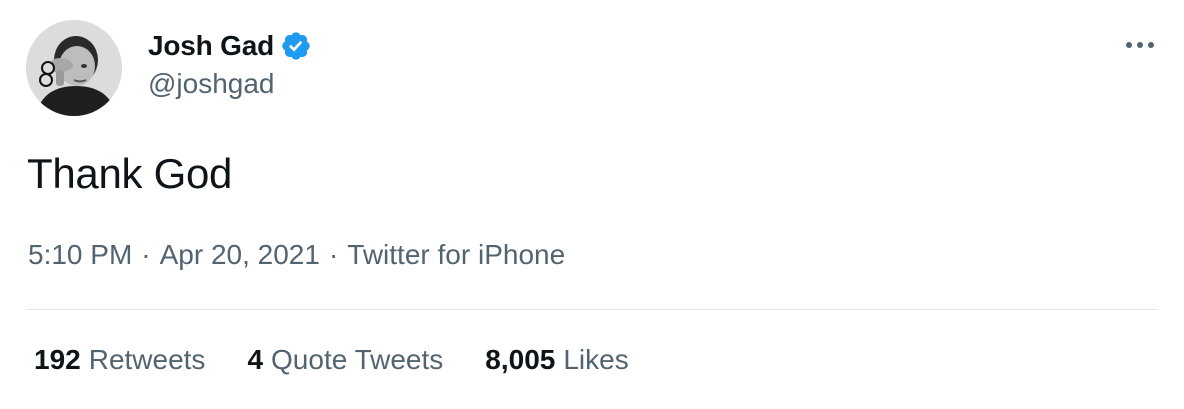 The width and height of the screenshot is (1184, 409). Describe the element at coordinates (456, 255) in the screenshot. I see `tweet-source: Twitter for iPhone` at that location.